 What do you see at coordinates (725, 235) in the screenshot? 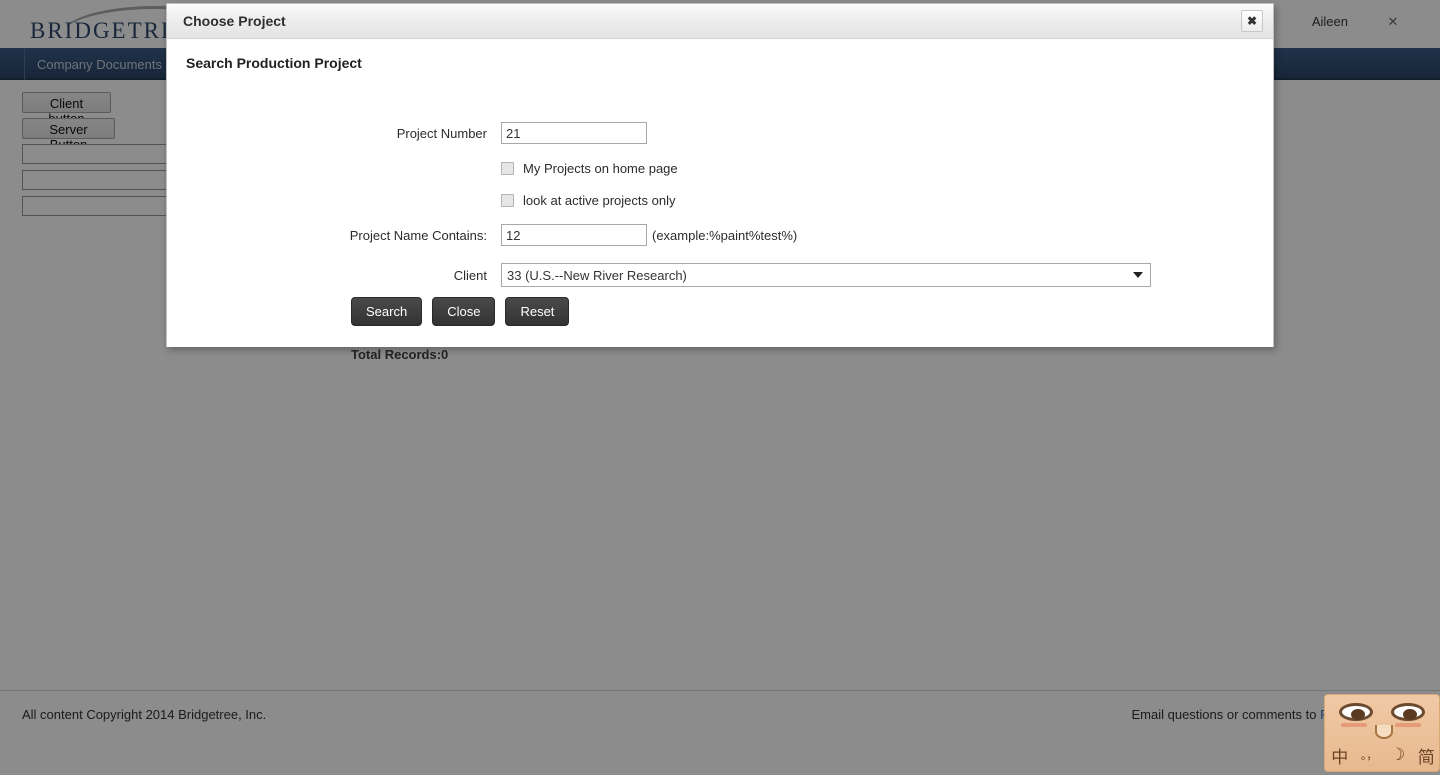
I see `project-name-hint: (example:%paint%test%)` at bounding box center [725, 235].